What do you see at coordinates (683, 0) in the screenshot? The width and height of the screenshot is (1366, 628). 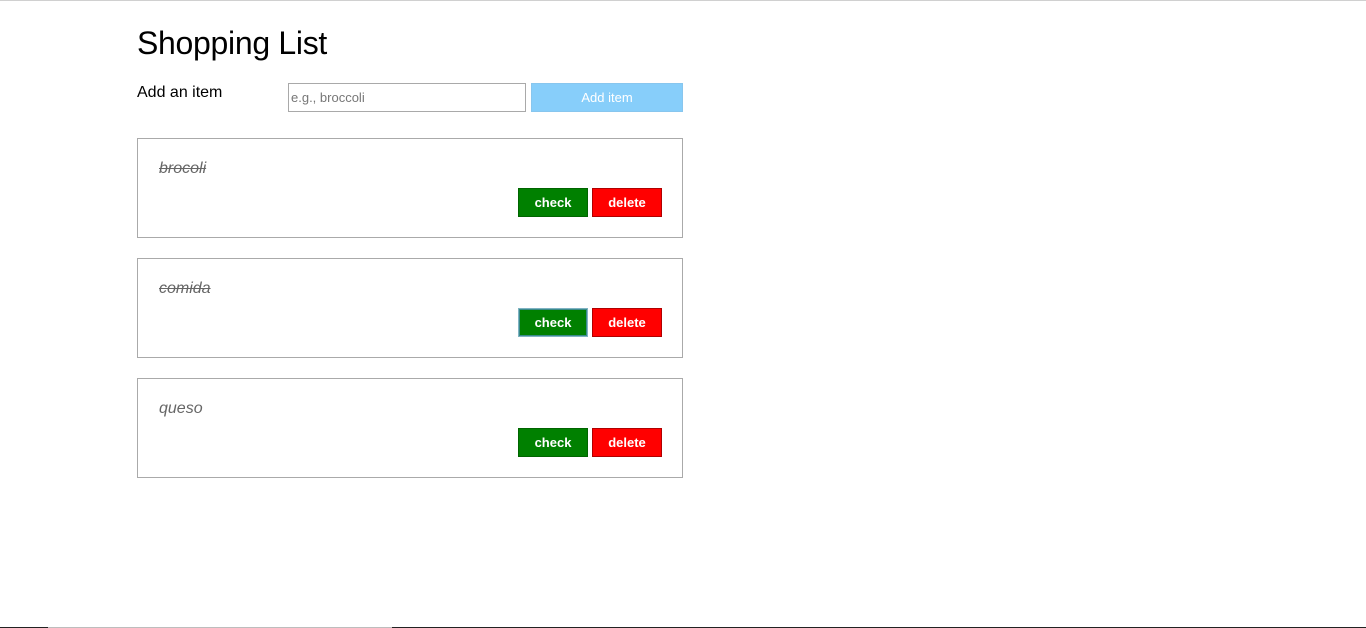 I see `top-border` at bounding box center [683, 0].